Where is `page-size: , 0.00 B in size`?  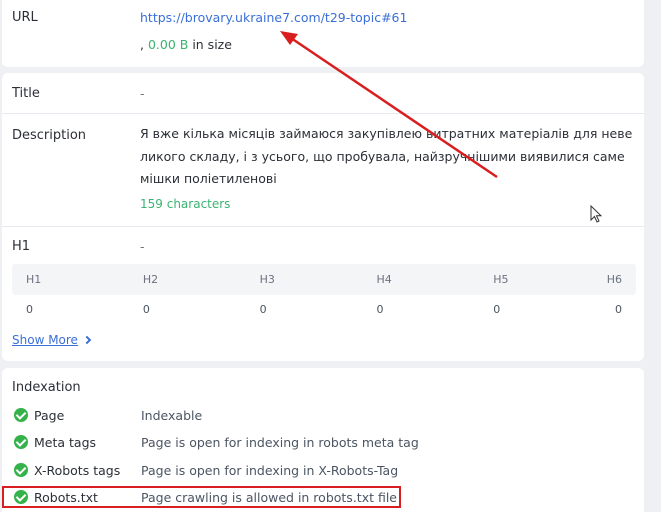 page-size: , 0.00 B in size is located at coordinates (186, 44).